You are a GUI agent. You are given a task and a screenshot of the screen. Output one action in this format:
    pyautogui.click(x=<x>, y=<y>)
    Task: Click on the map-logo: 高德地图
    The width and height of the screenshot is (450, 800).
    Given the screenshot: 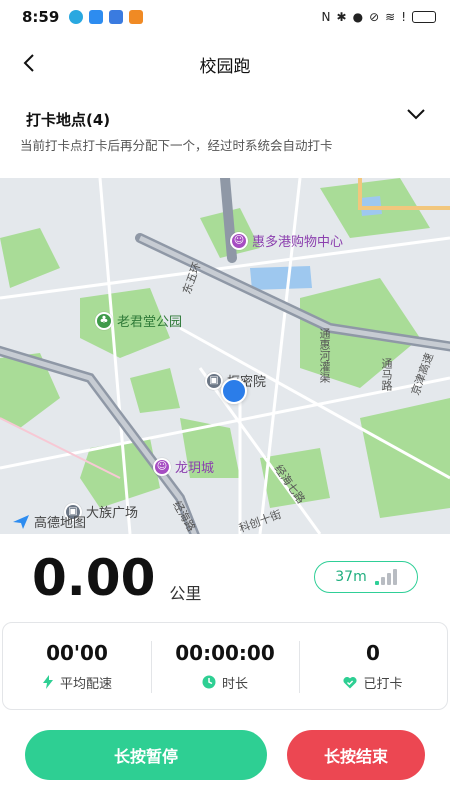 What is the action you would take?
    pyautogui.click(x=49, y=521)
    